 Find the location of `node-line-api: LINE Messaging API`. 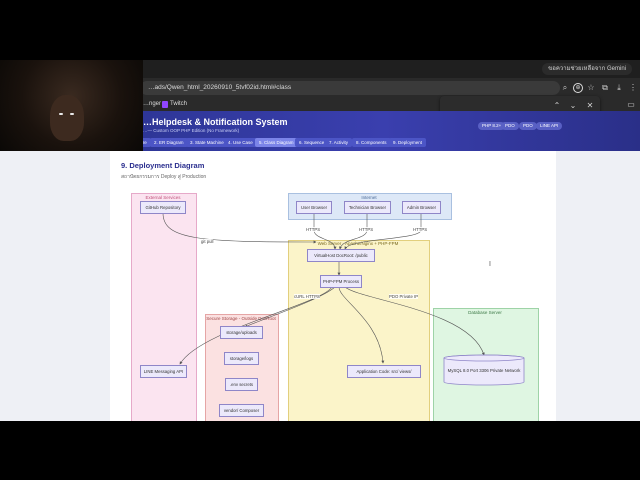

node-line-api: LINE Messaging API is located at coordinates (163, 371).